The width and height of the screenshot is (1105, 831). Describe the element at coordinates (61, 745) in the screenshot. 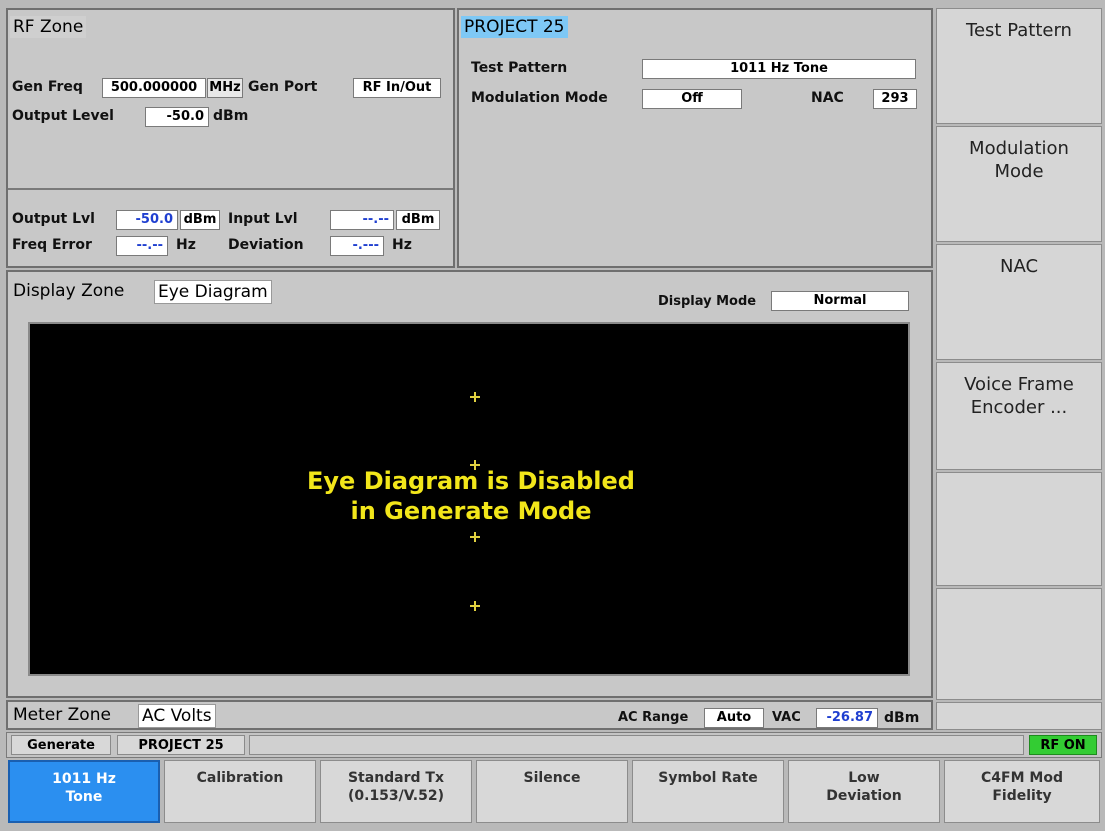

I see `status-mode: Generate` at that location.